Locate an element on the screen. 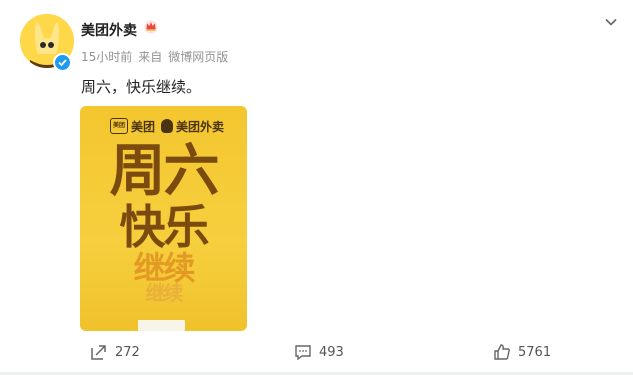 The width and height of the screenshot is (633, 375). thumbs-up-icon is located at coordinates (502, 352).